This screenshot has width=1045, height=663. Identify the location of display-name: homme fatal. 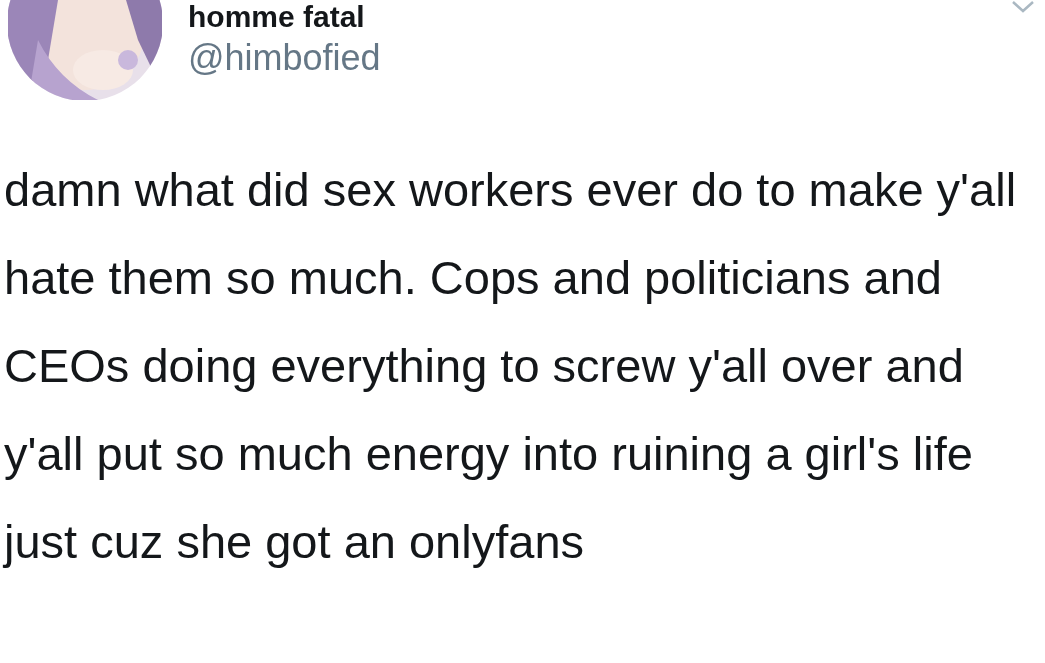
(277, 17).